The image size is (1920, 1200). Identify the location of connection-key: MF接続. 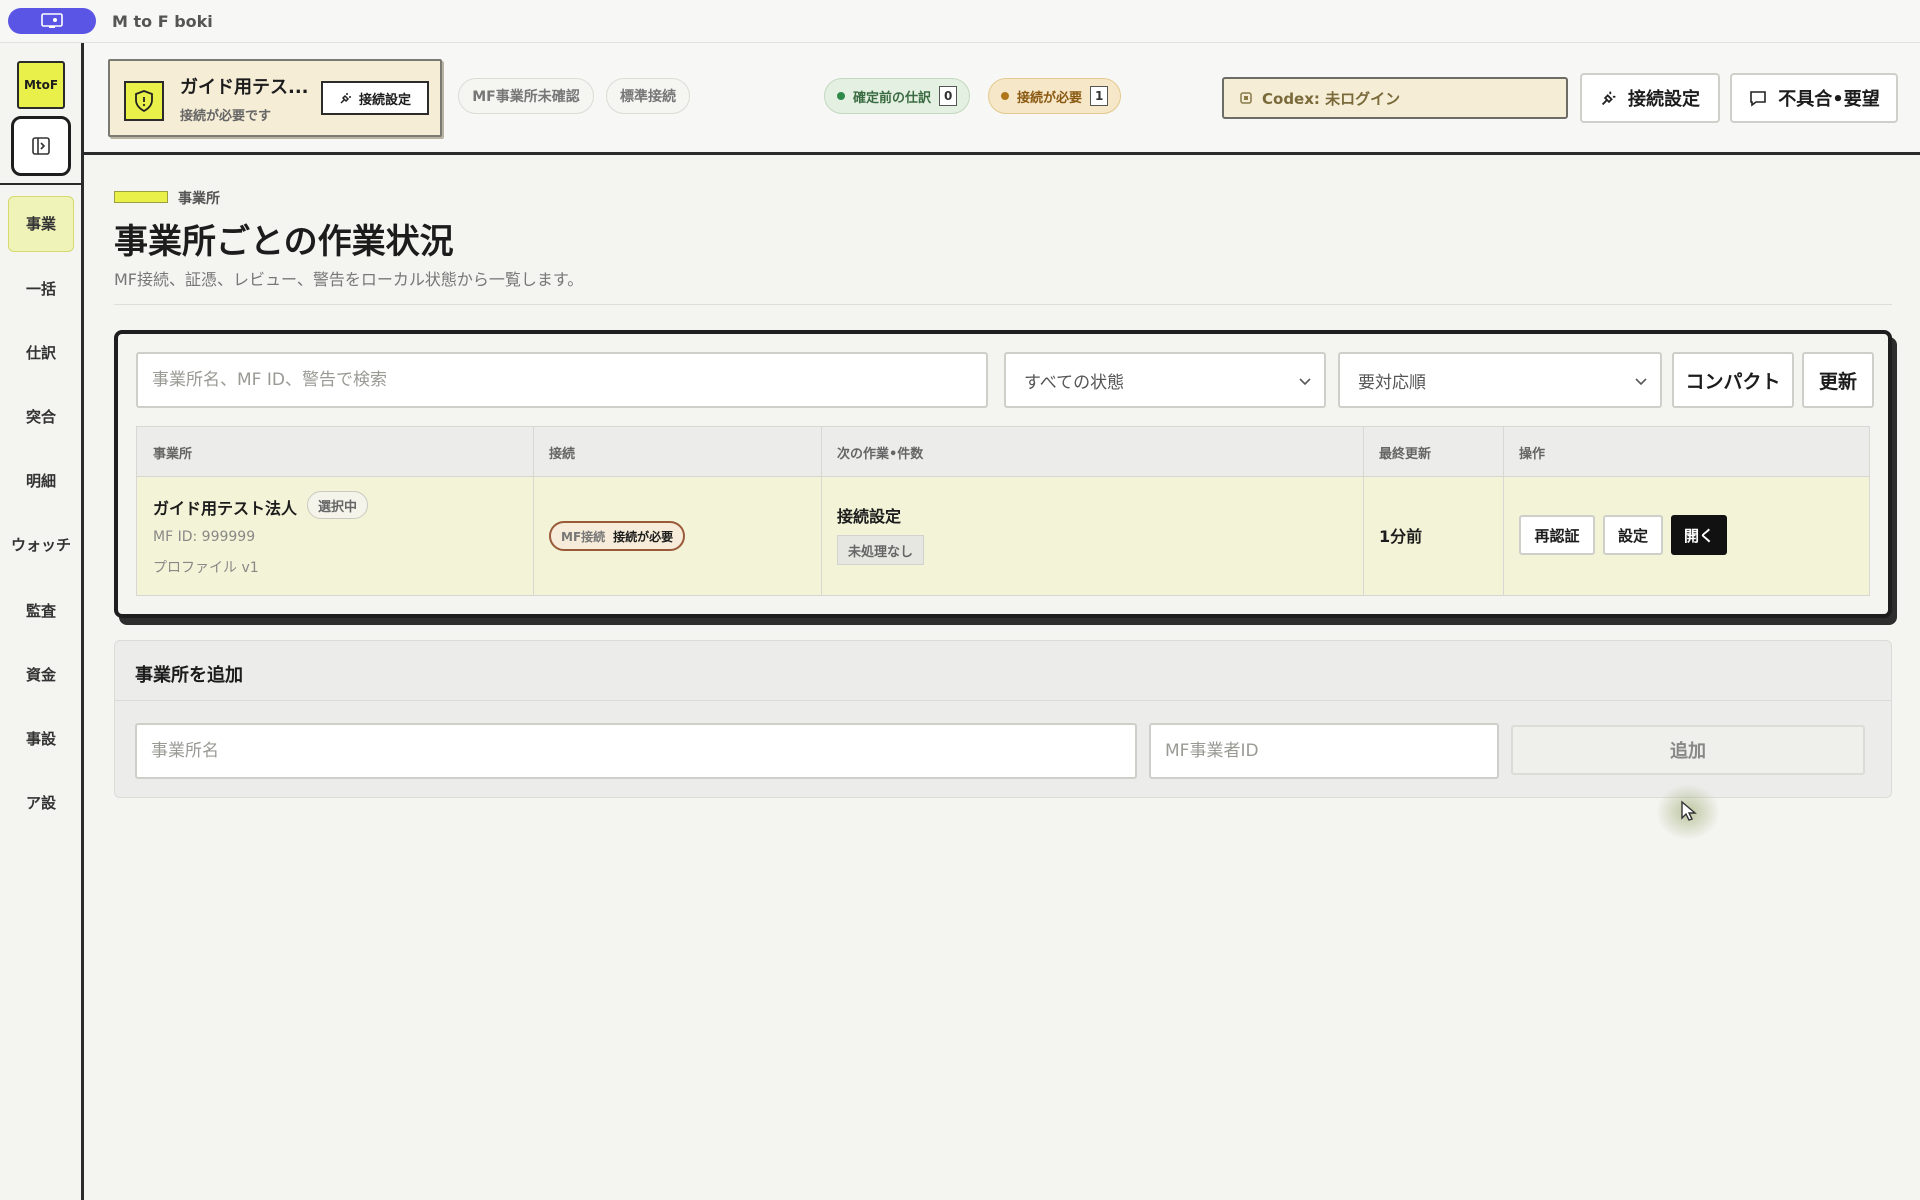
(583, 536).